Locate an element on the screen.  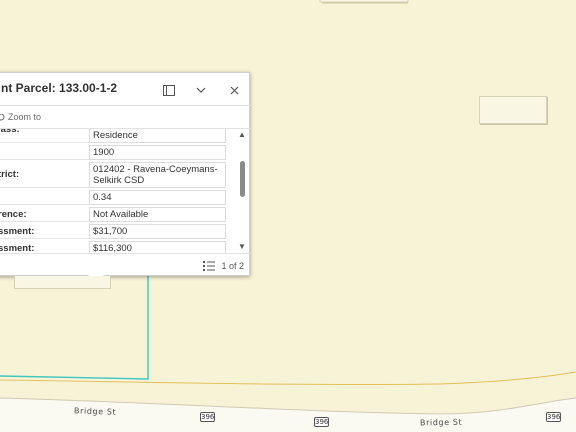
dock-button is located at coordinates (169, 90).